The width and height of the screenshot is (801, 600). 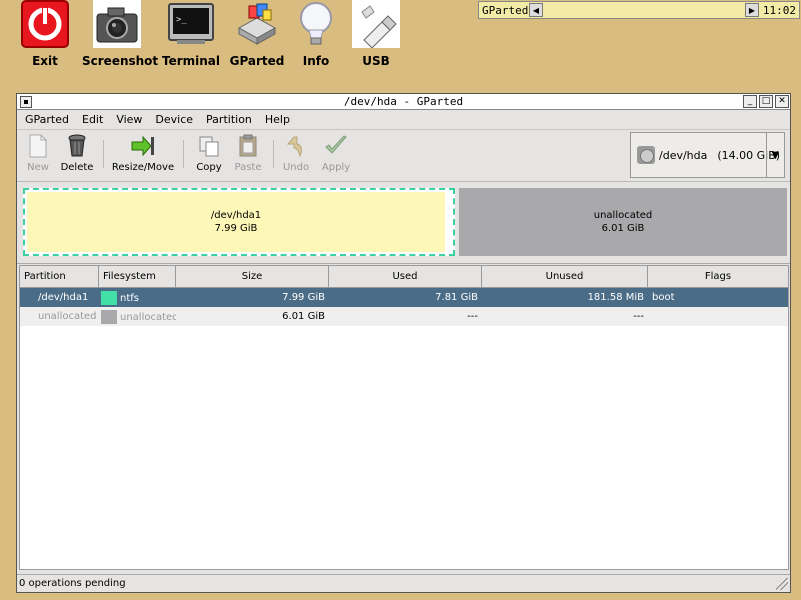 I want to click on taskbar: GParted ◀ ▶ 11:02, so click(x=639, y=10).